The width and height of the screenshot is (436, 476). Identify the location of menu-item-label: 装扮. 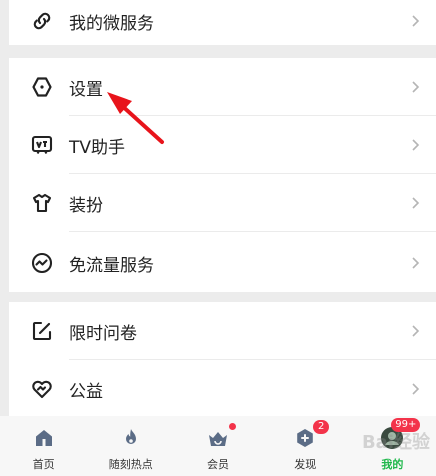
(86, 205).